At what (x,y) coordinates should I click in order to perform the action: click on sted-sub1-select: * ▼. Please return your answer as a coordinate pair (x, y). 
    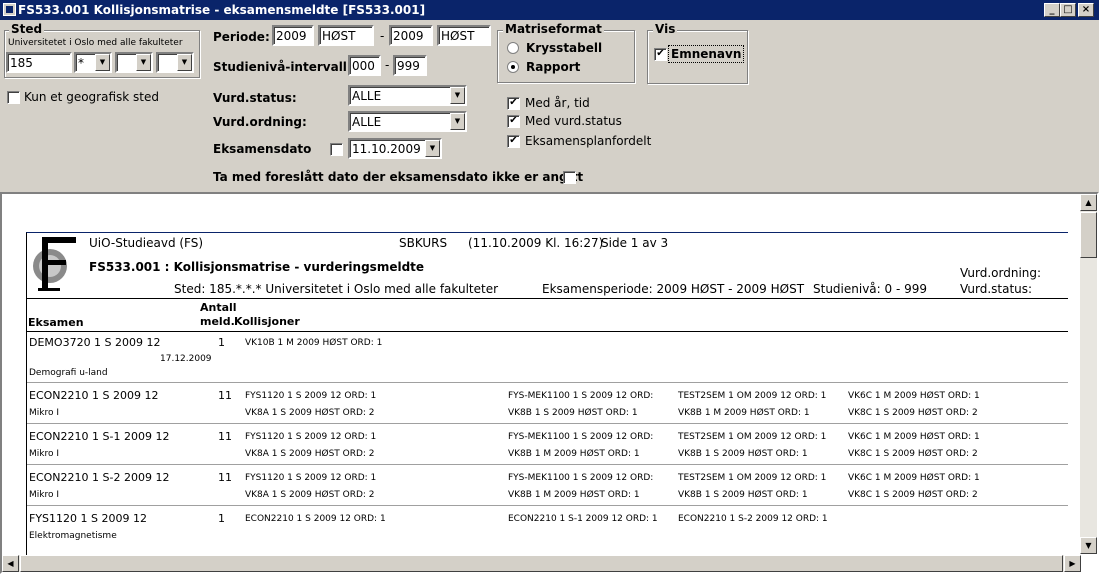
    Looking at the image, I should click on (93, 62).